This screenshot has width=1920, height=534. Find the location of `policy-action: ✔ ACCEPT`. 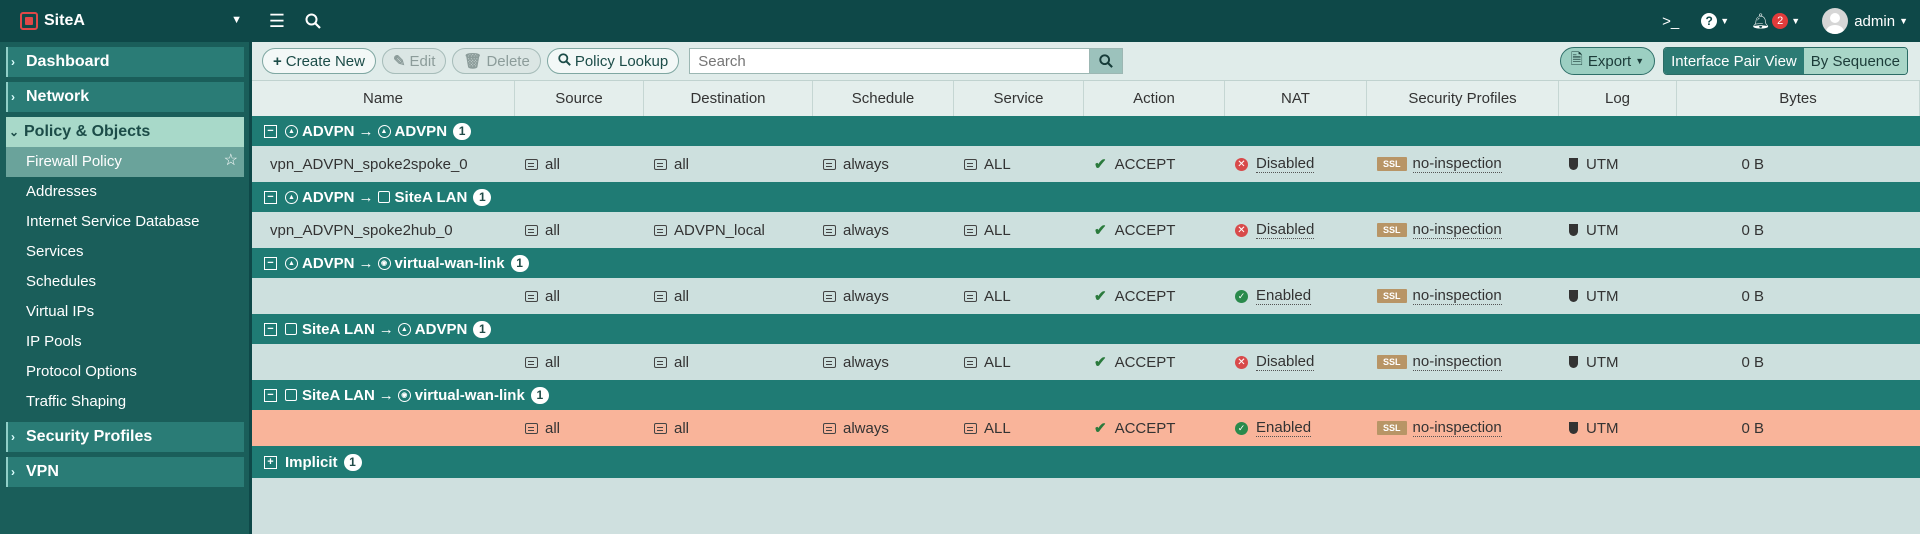

policy-action: ✔ ACCEPT is located at coordinates (1135, 428).